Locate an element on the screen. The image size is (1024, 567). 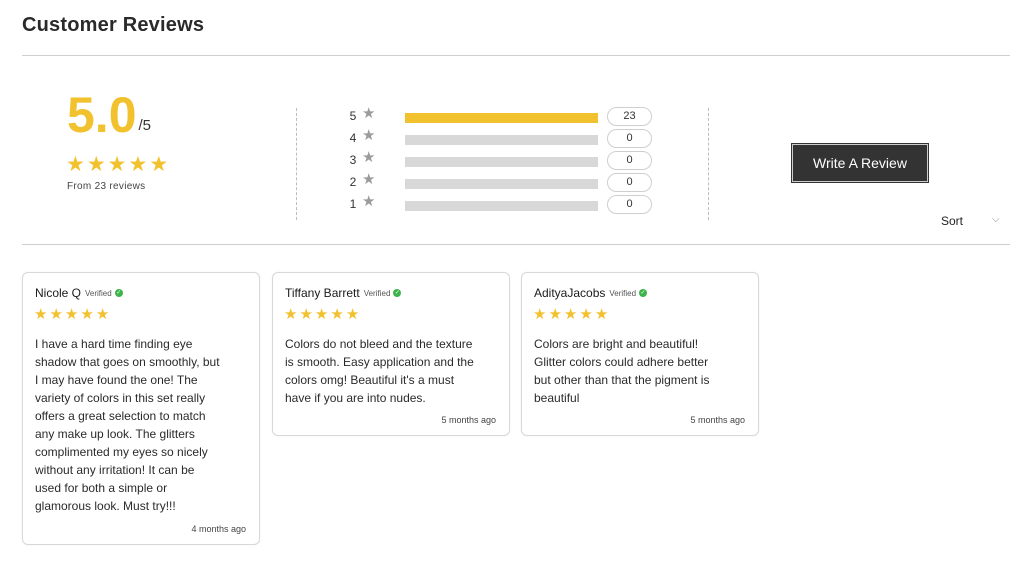
histogram-rating: 1 is located at coordinates (353, 204).